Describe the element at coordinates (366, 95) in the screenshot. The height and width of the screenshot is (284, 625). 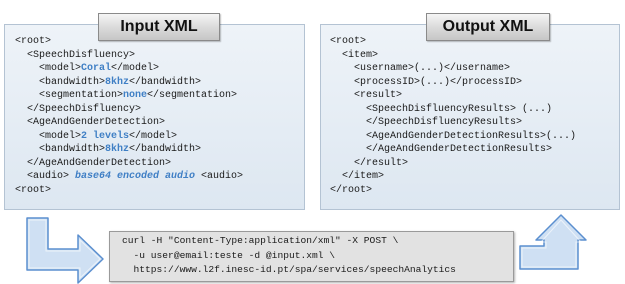
I see `output-xml-line: <result>` at that location.